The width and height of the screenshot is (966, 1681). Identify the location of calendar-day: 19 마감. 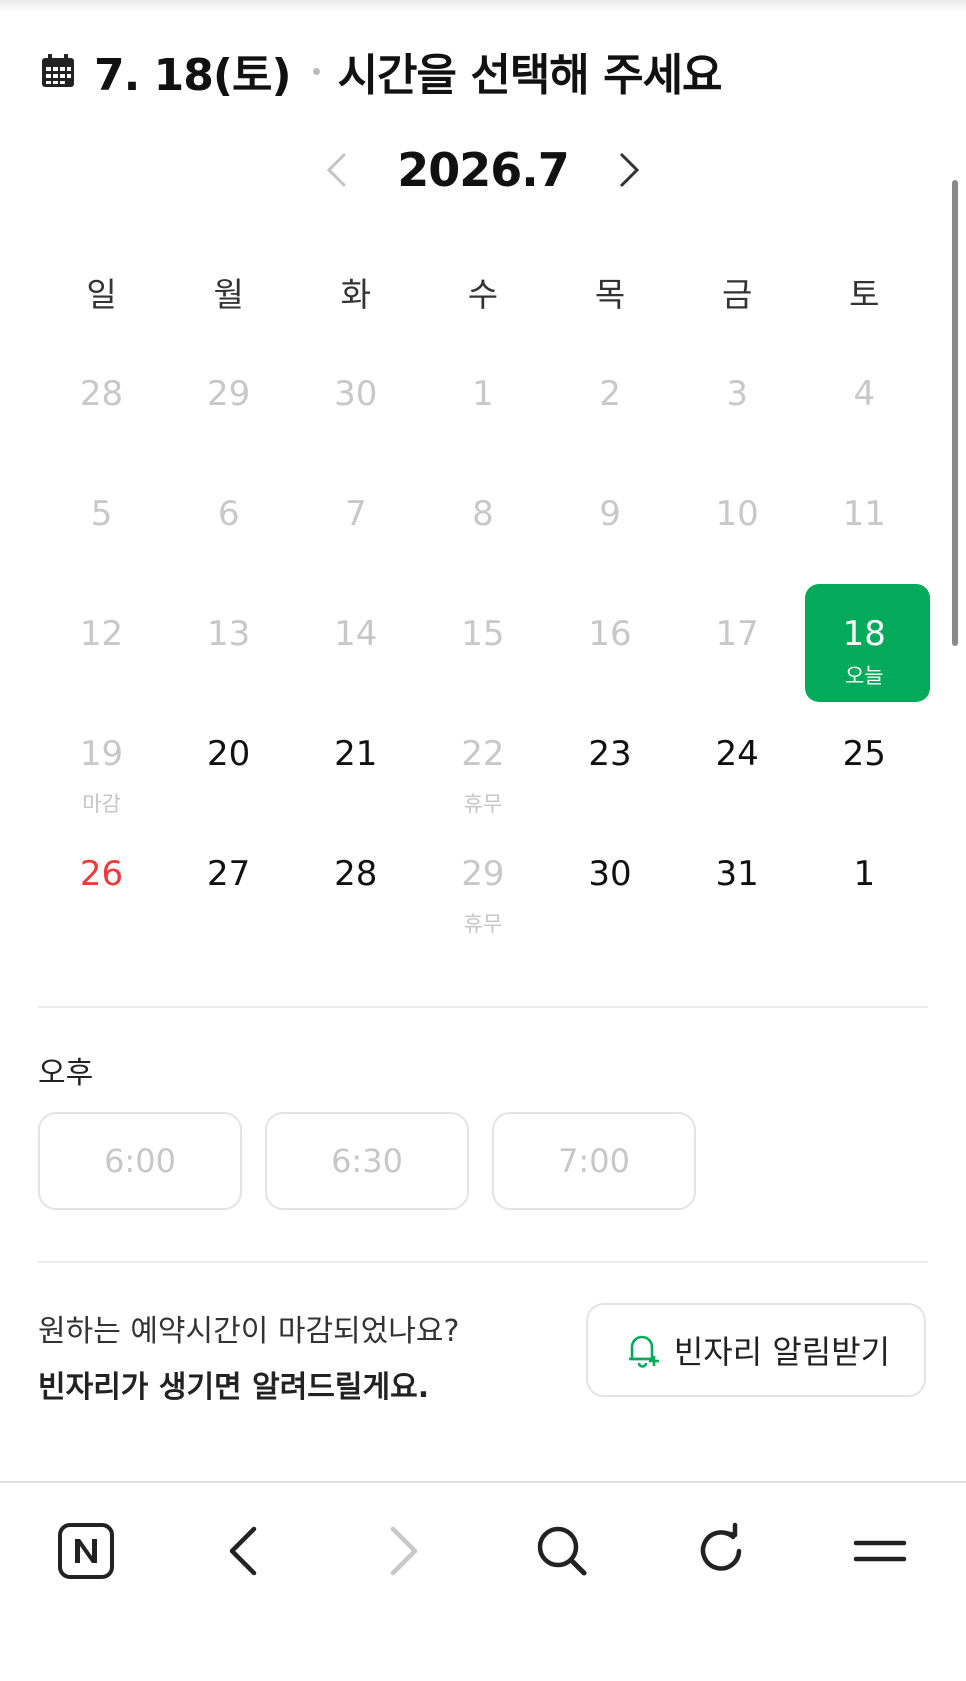
(101, 764).